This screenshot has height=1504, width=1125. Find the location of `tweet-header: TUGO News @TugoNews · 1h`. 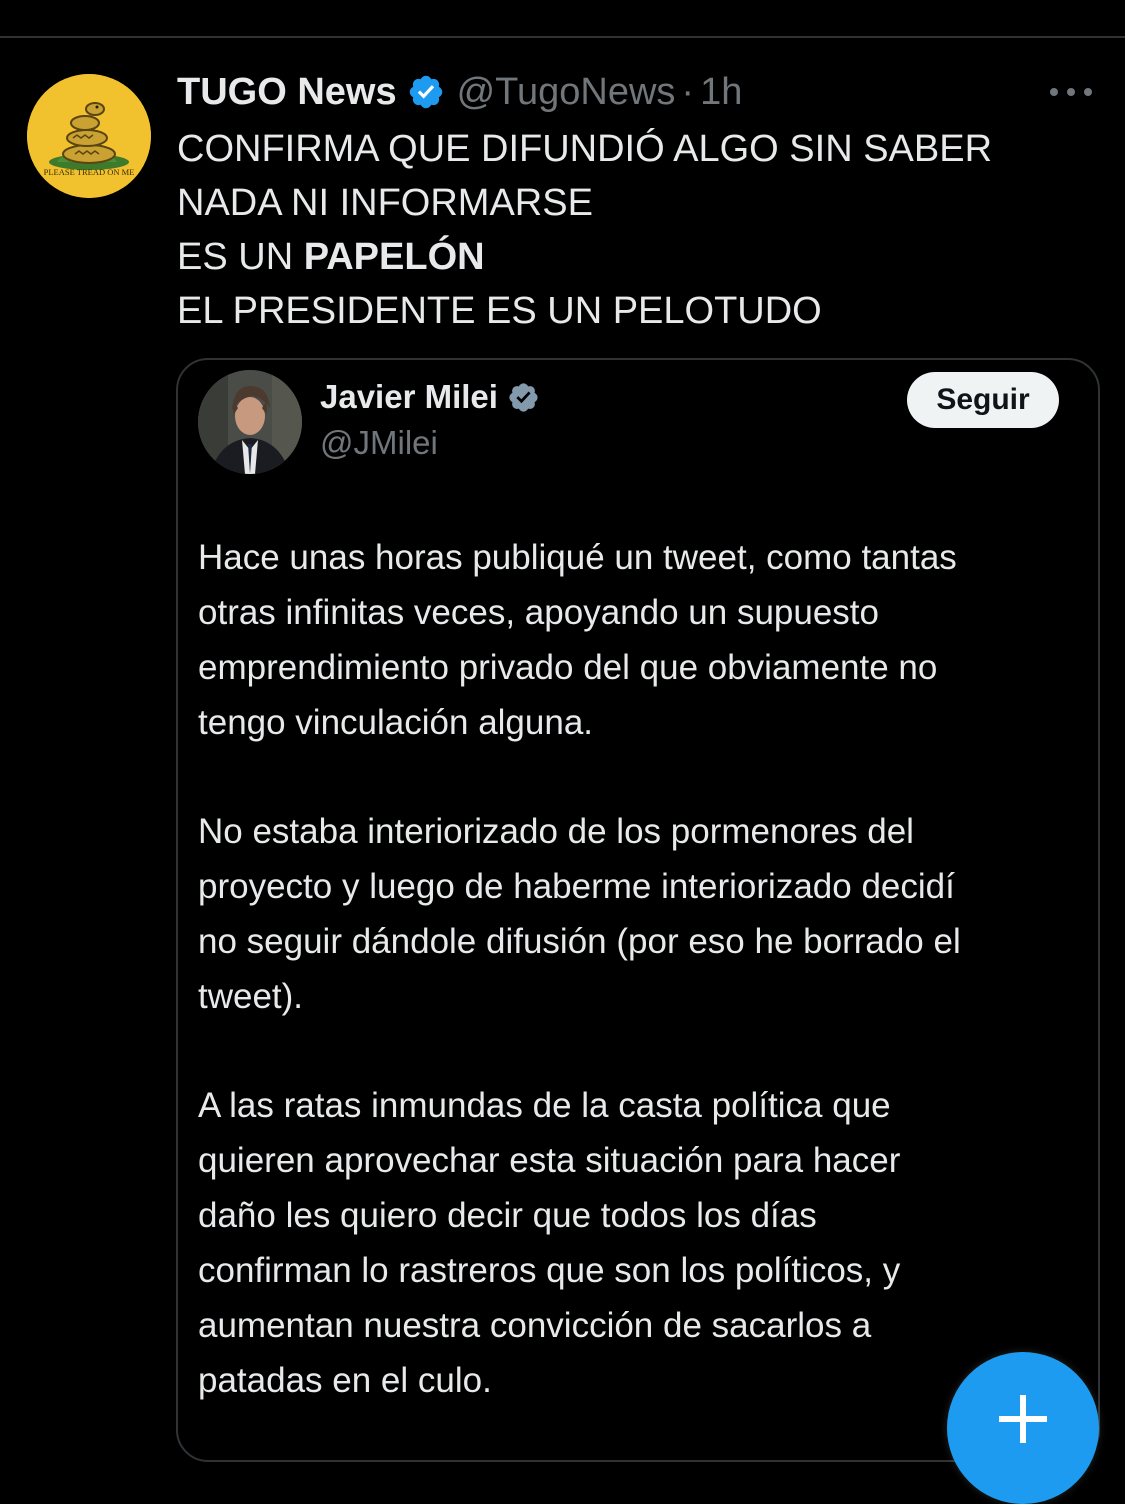

tweet-header: TUGO News @TugoNews · 1h is located at coordinates (459, 92).